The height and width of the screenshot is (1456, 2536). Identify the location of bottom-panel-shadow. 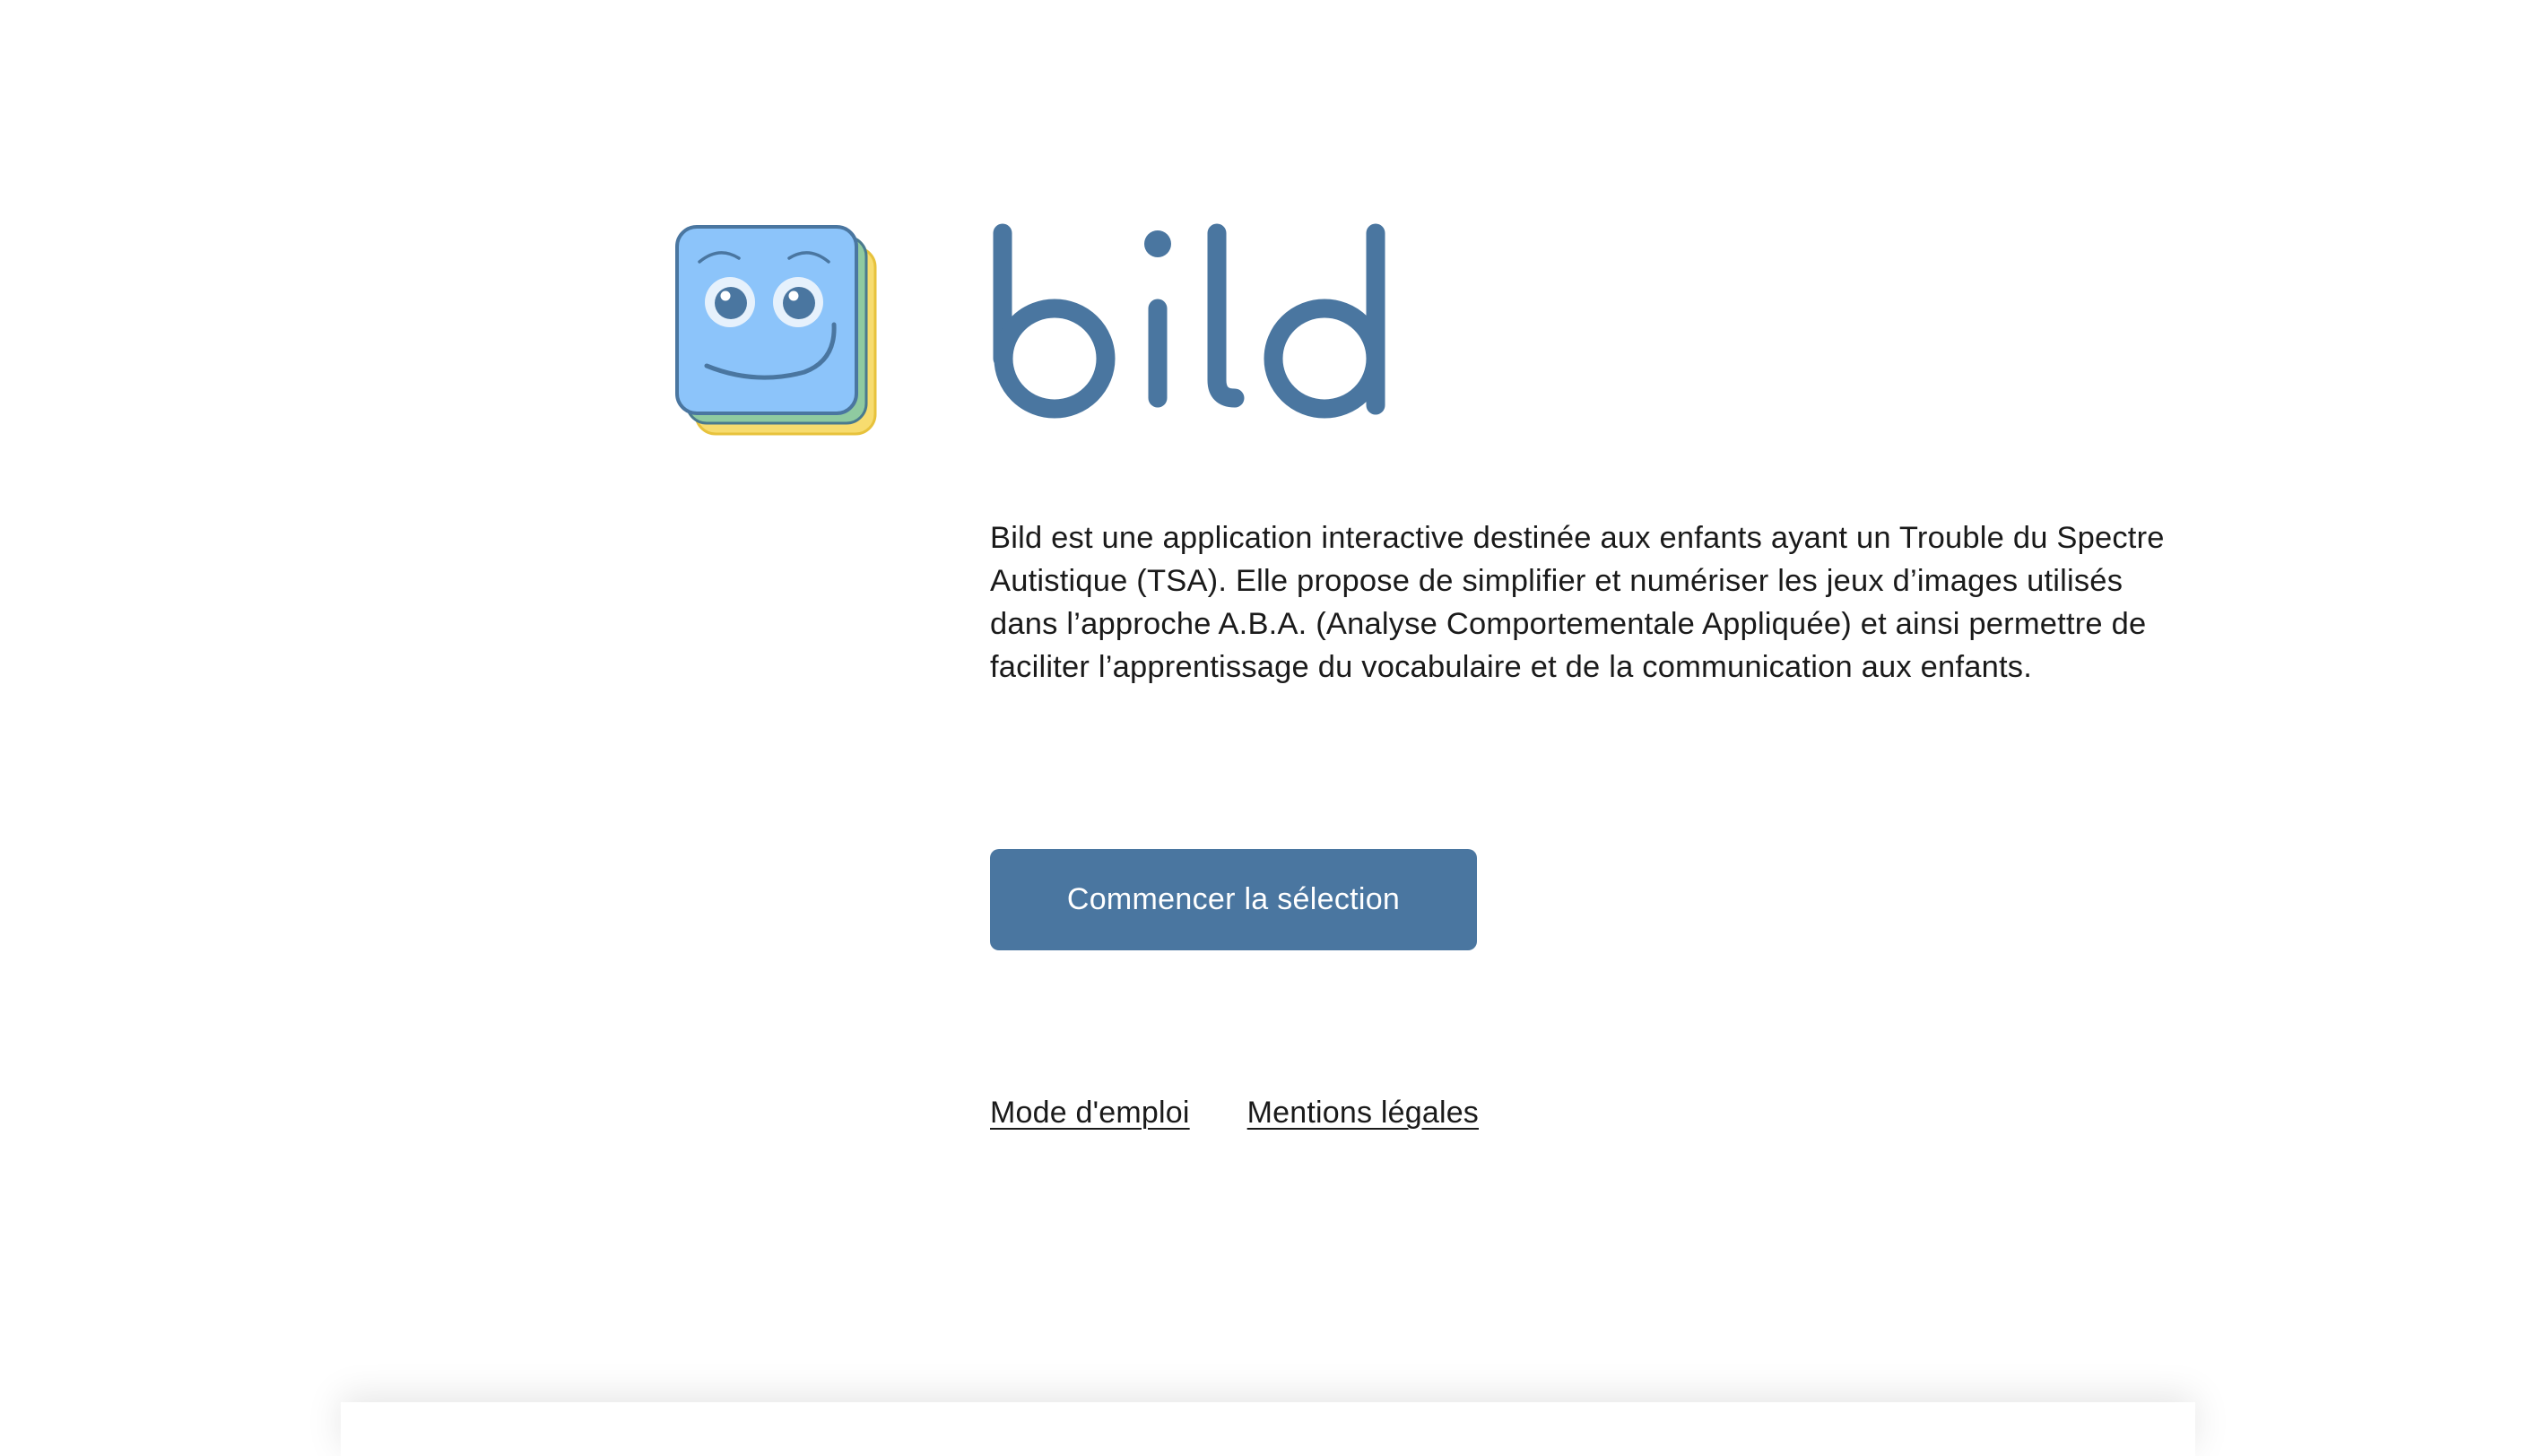
(1268, 1429).